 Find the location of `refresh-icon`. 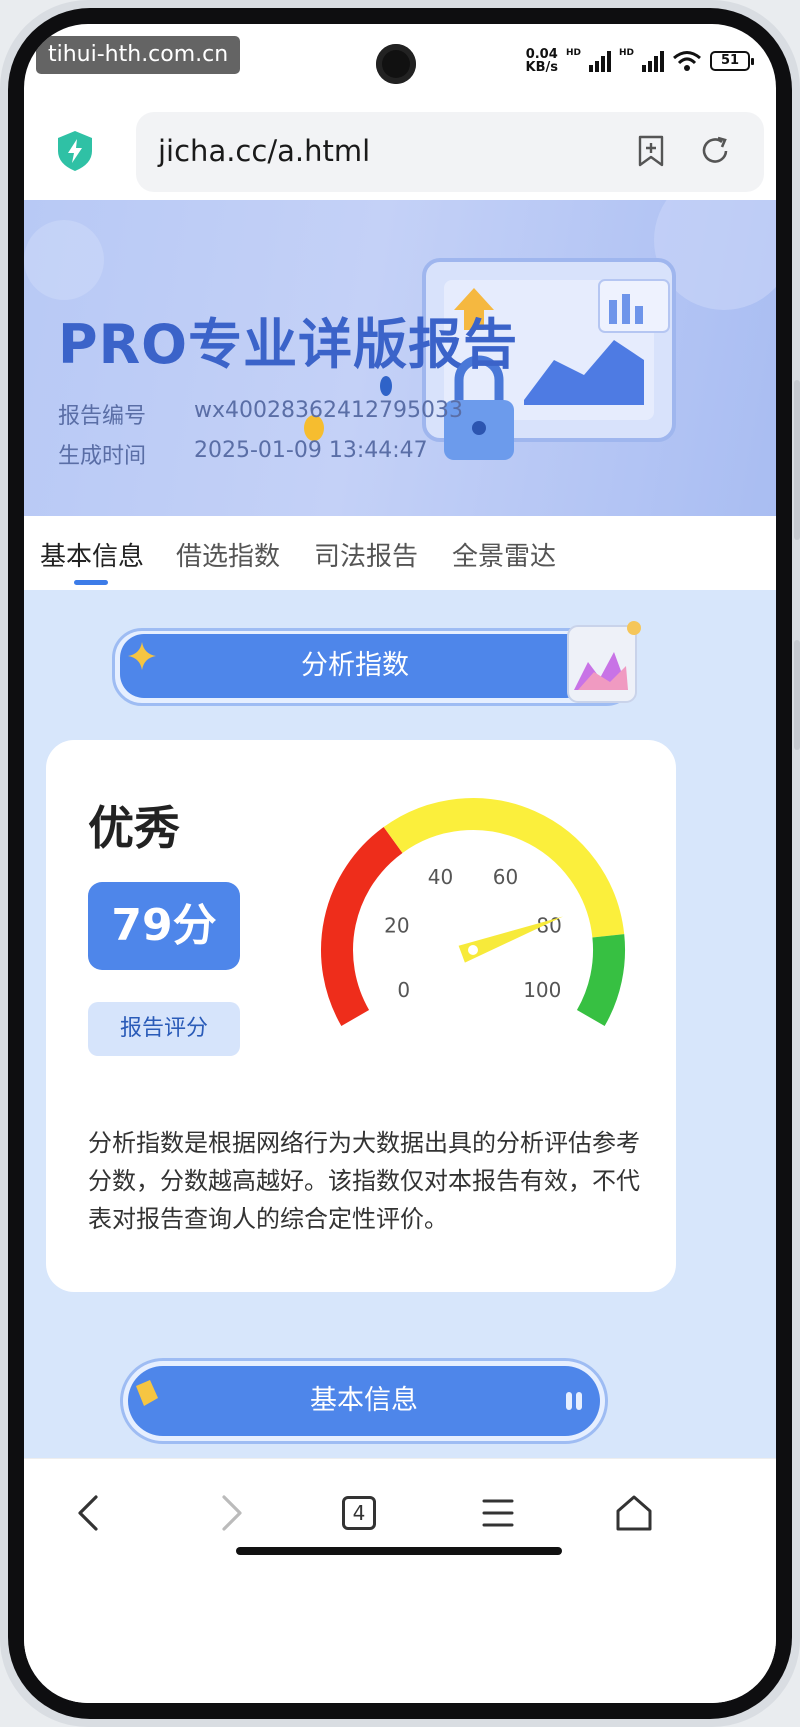

refresh-icon is located at coordinates (715, 151).